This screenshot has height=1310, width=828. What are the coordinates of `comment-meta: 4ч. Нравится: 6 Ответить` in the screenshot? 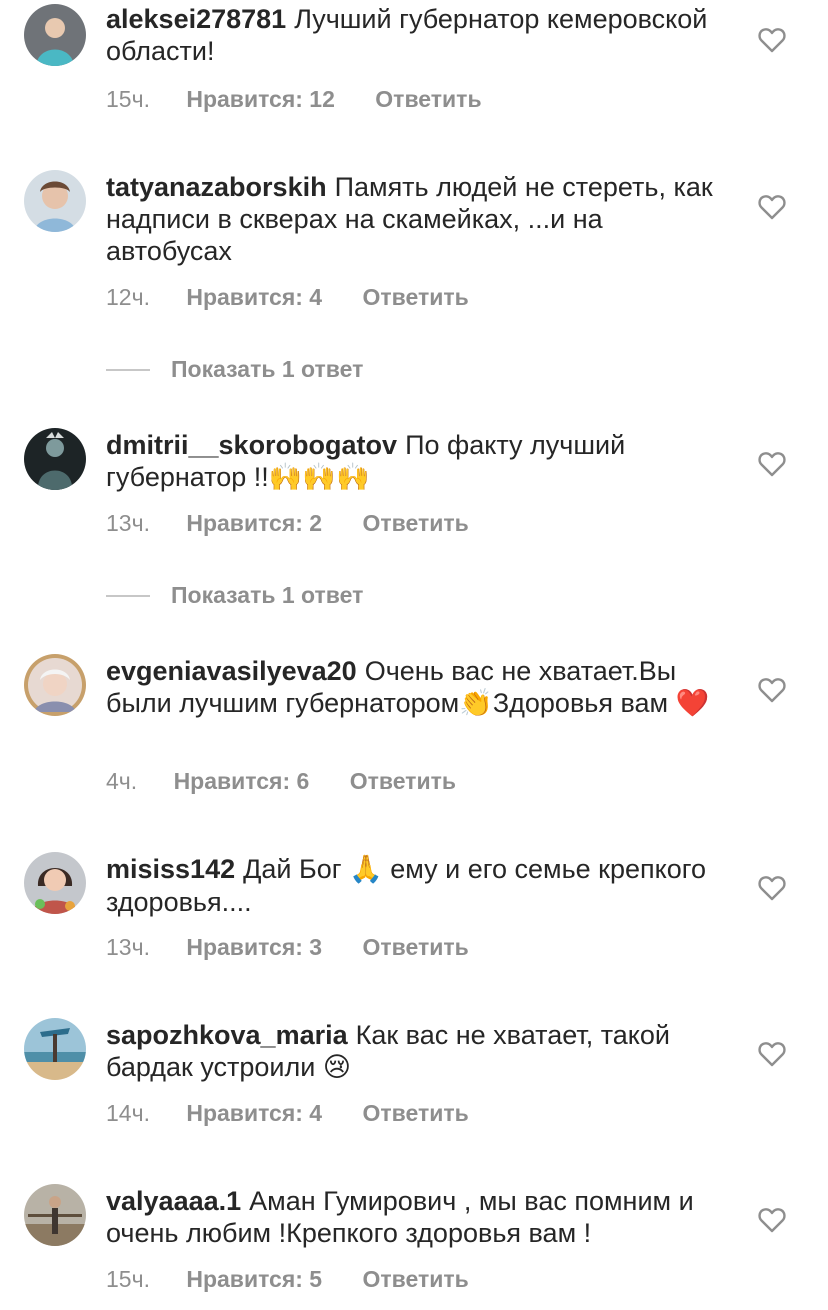 It's located at (281, 781).